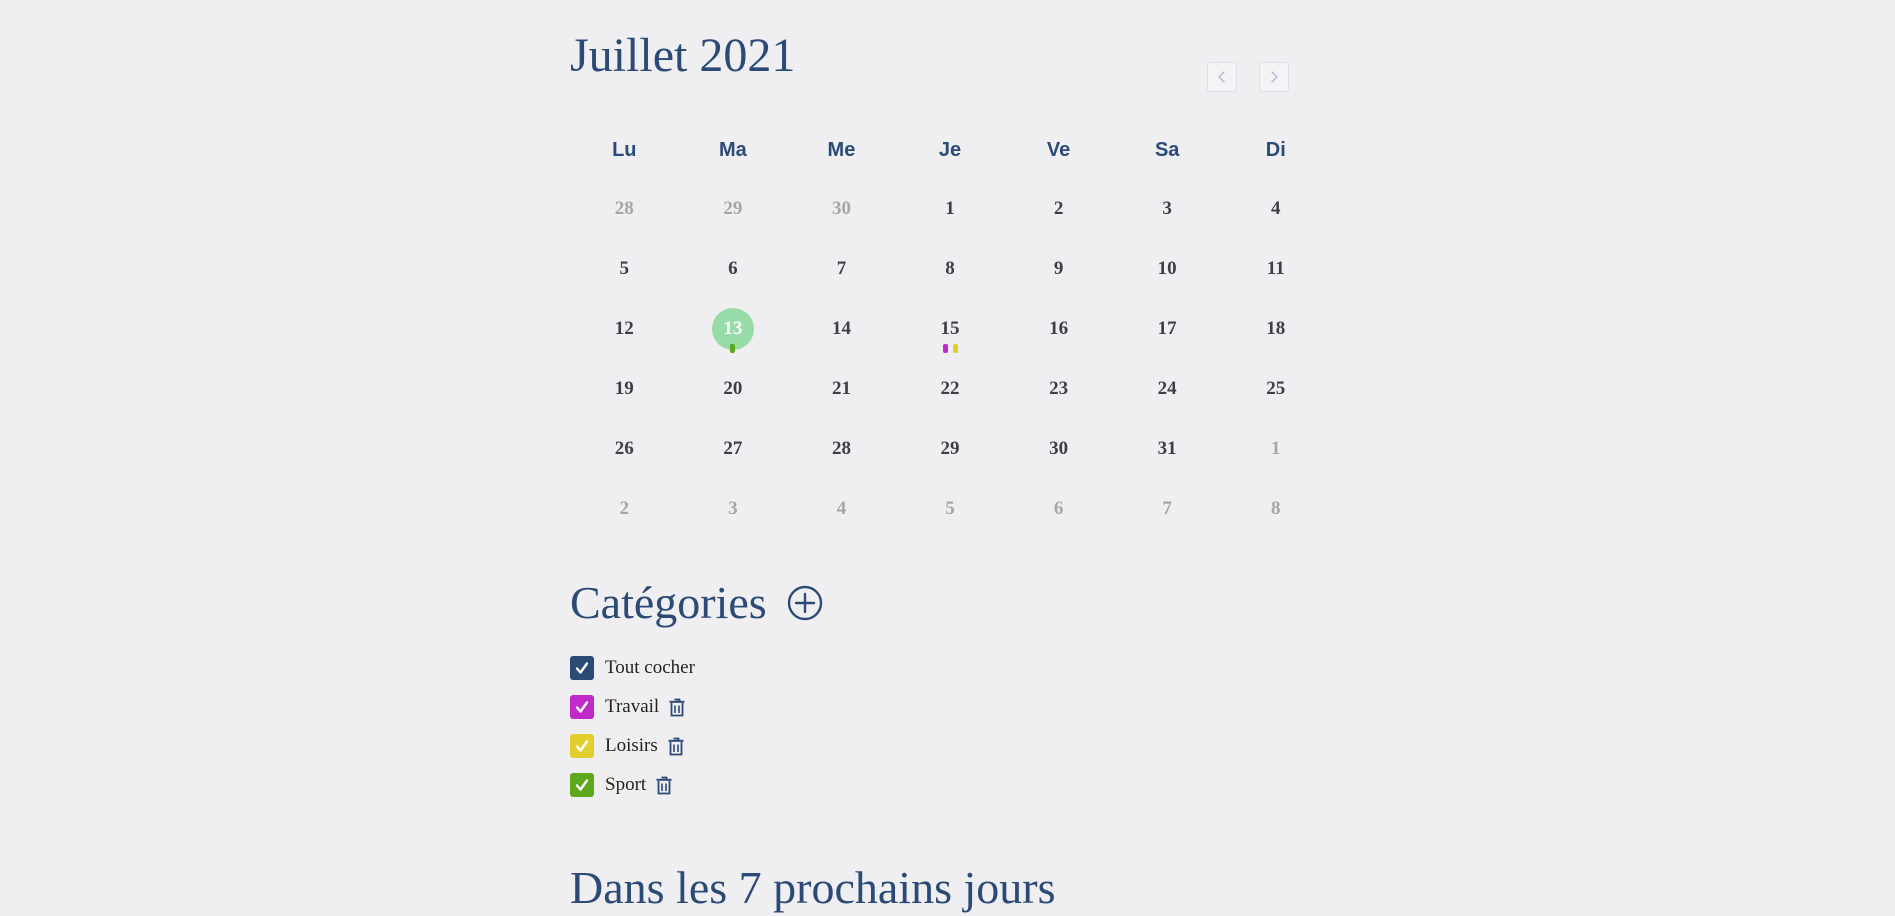  I want to click on day-number: 31, so click(1167, 448).